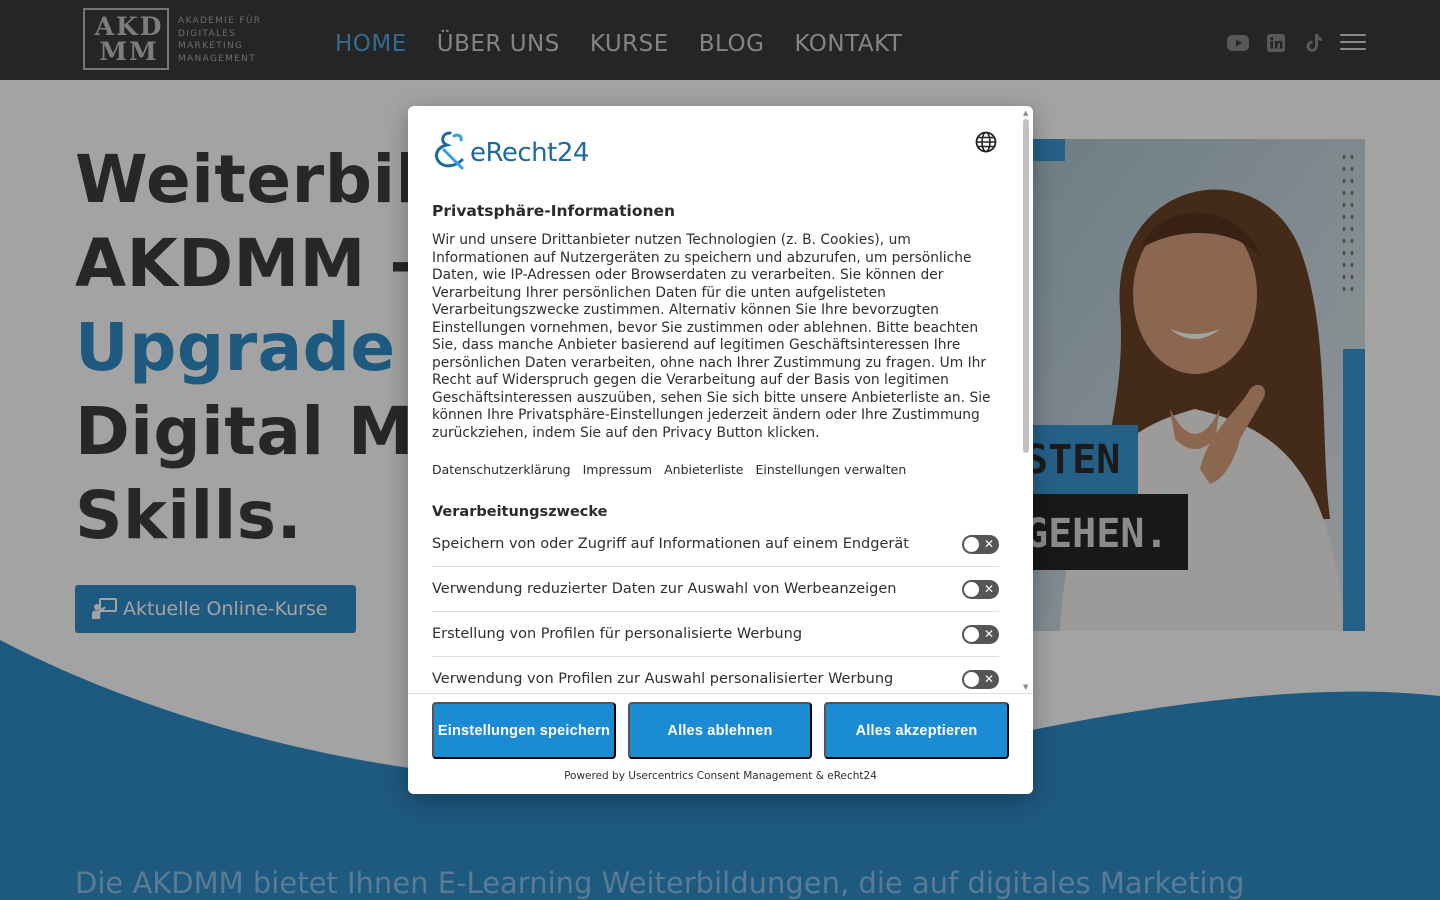  What do you see at coordinates (1026, 113) in the screenshot?
I see `scroll-up-arrow-icon: ▲` at bounding box center [1026, 113].